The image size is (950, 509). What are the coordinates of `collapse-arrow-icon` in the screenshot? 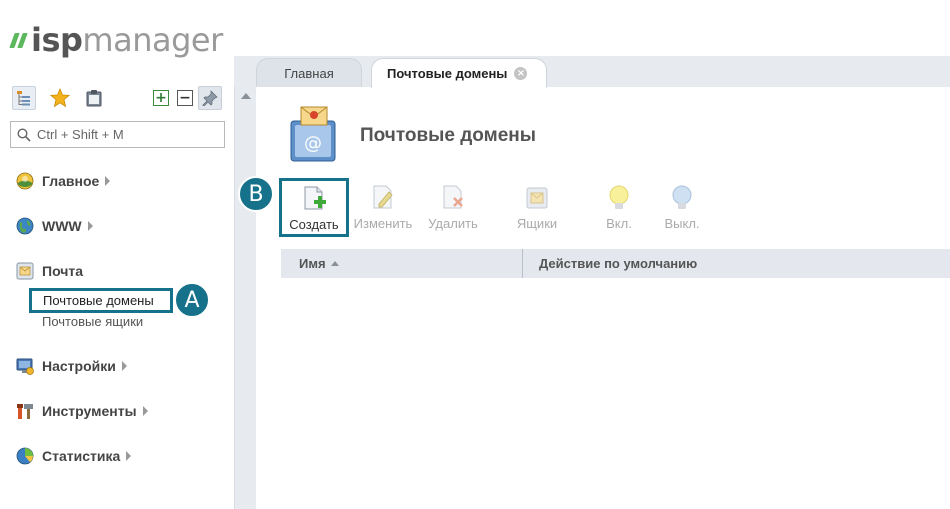 It's located at (246, 96).